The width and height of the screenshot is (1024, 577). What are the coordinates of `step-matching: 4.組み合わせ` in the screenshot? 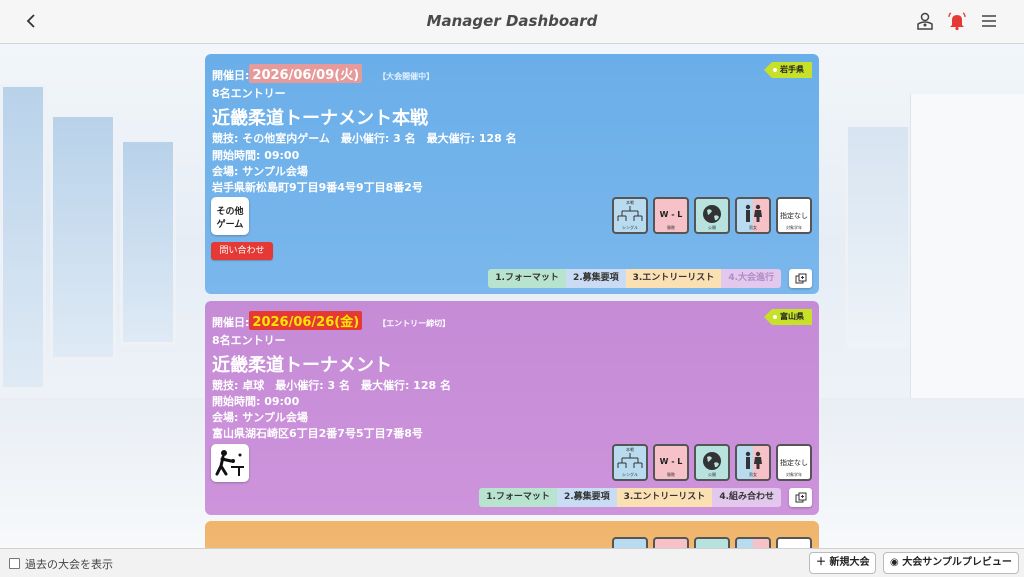 It's located at (746, 497).